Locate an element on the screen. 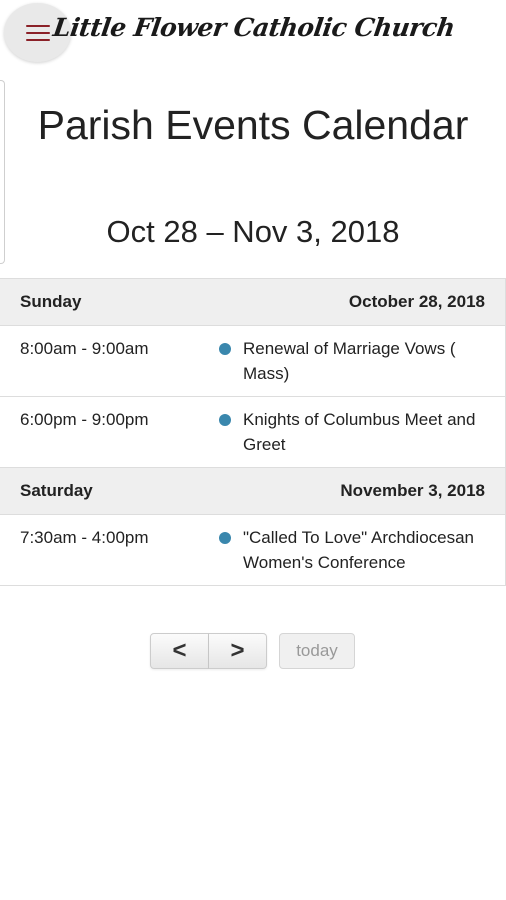 This screenshot has height=900, width=506. day-name: Saturday is located at coordinates (56, 490).